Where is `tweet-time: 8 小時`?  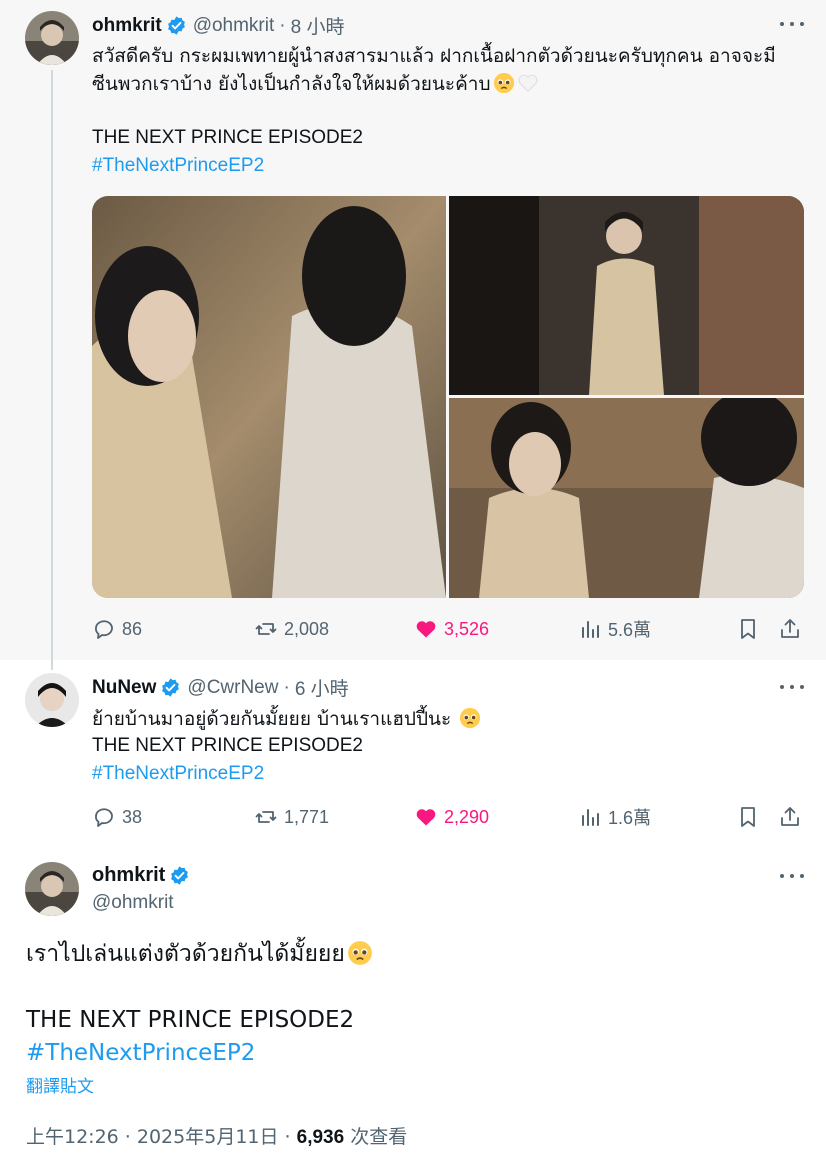
tweet-time: 8 小時 is located at coordinates (318, 25).